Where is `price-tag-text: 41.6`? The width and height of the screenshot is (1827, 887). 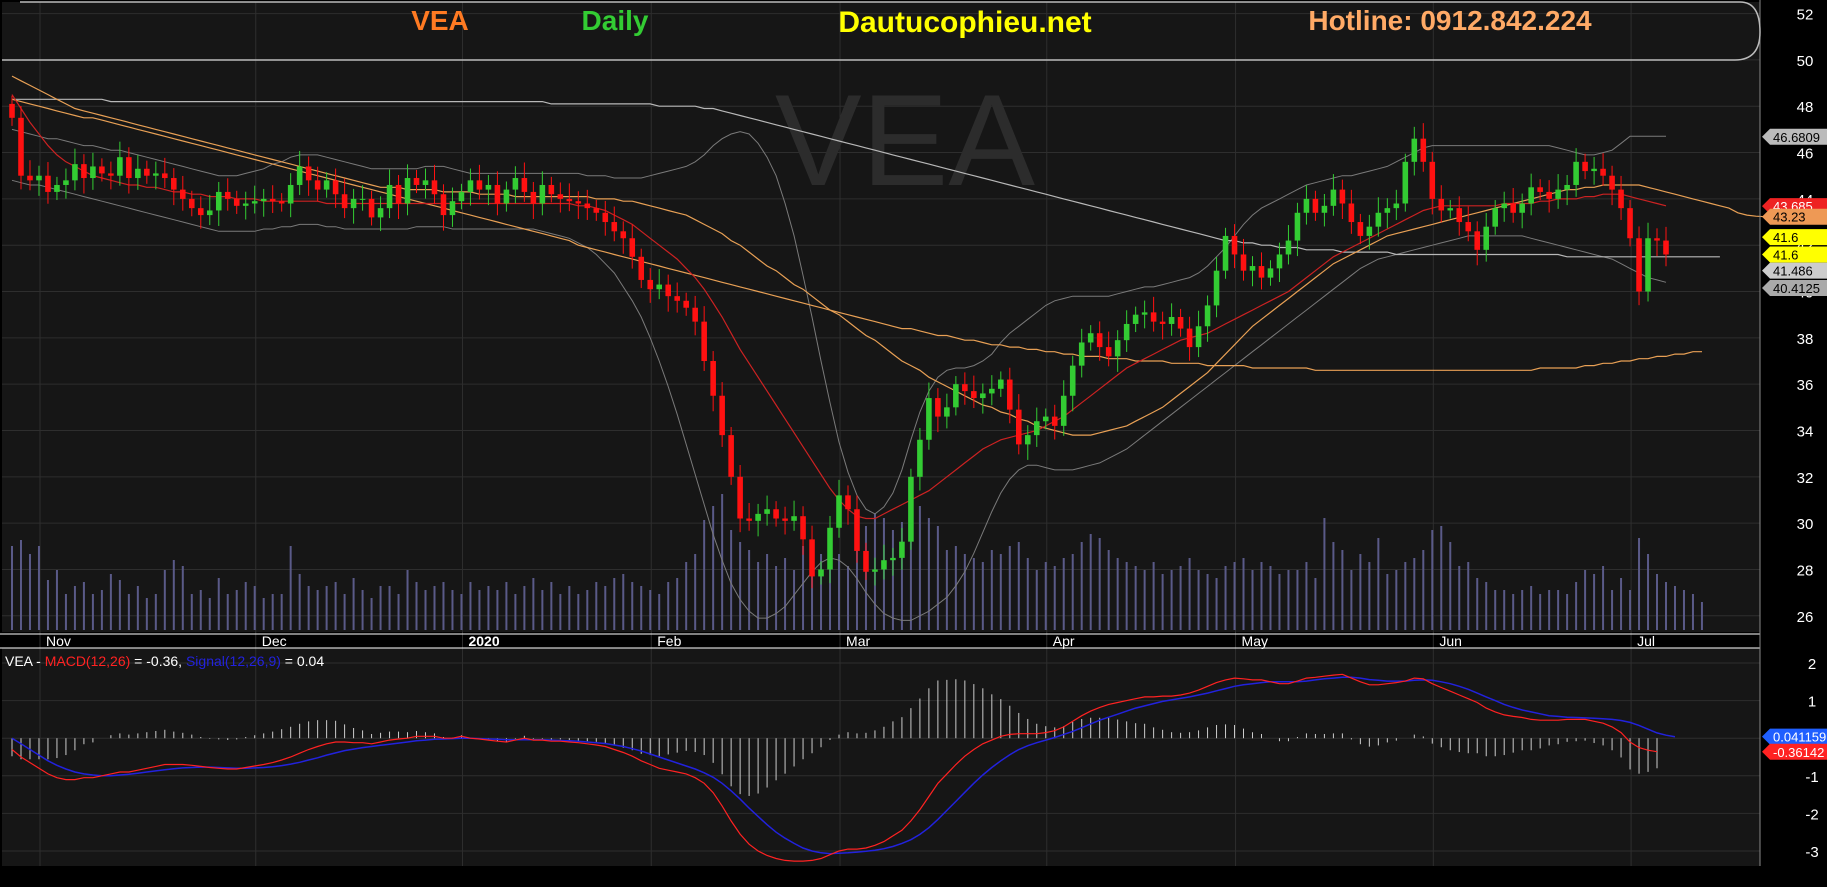 price-tag-text: 41.6 is located at coordinates (1785, 237).